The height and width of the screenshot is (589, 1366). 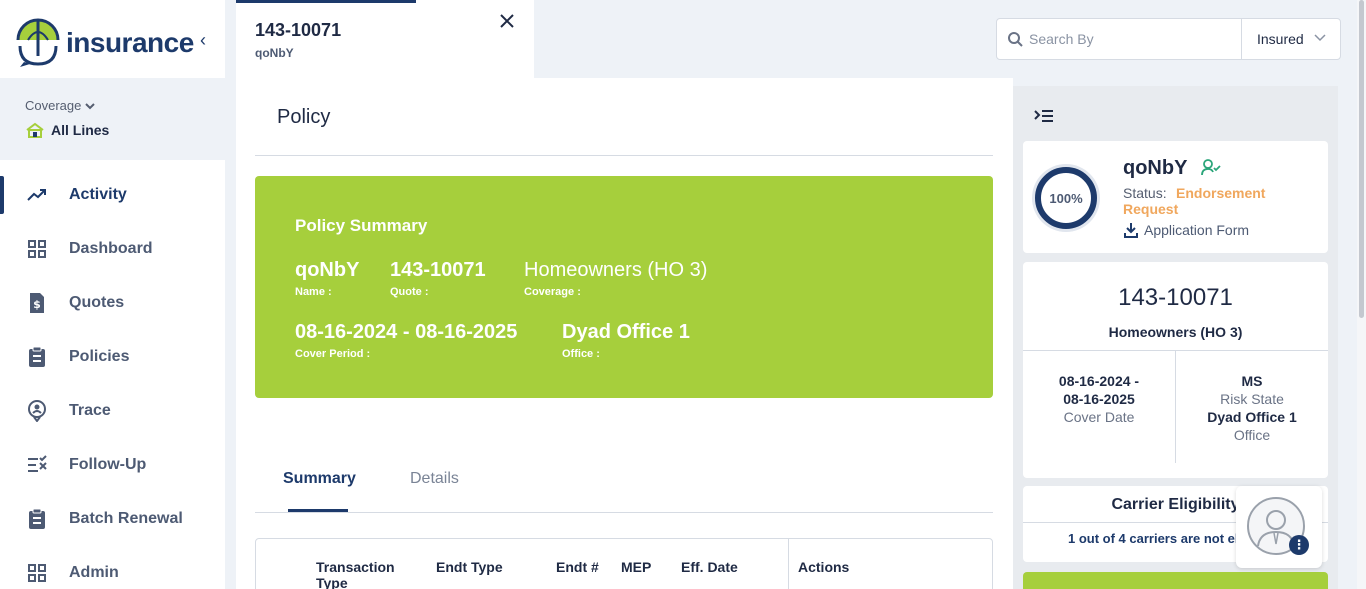 I want to click on summary-period-label: Cover Period :, so click(x=333, y=354).